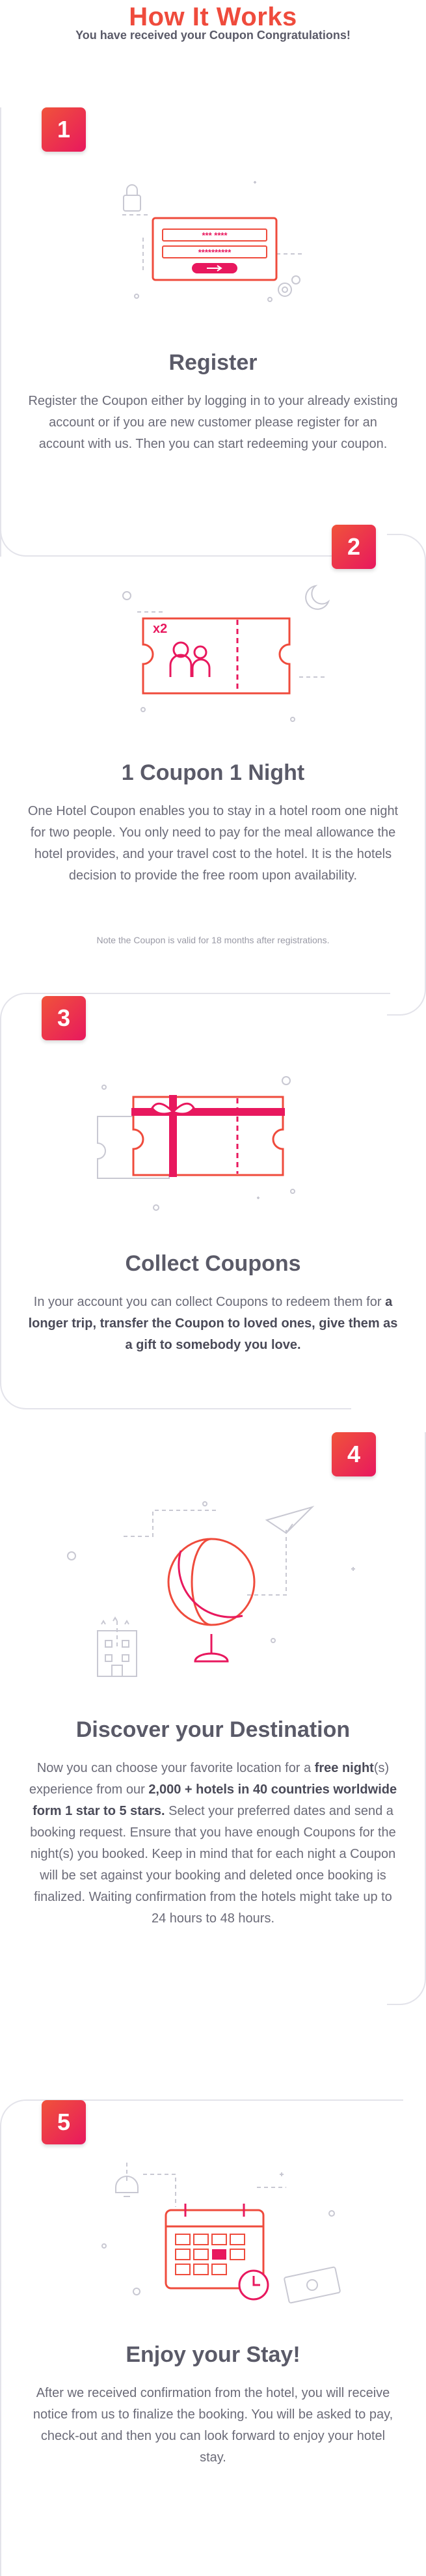 Image resolution: width=426 pixels, height=2576 pixels. I want to click on step-5-title: Enjoy your Stay!, so click(213, 2354).